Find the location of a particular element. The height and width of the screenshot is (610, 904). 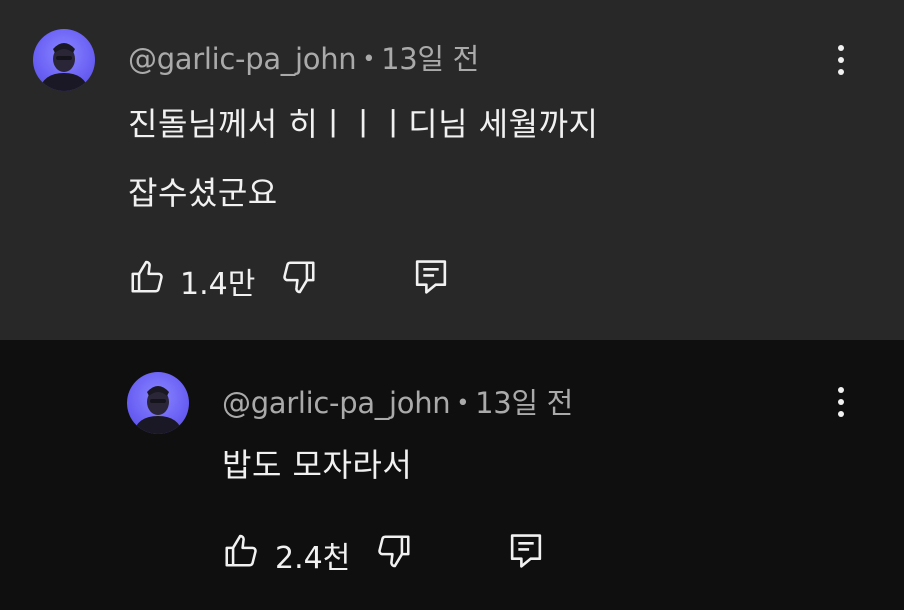

comment-text-line: 잡수셨군요 is located at coordinates (203, 193).